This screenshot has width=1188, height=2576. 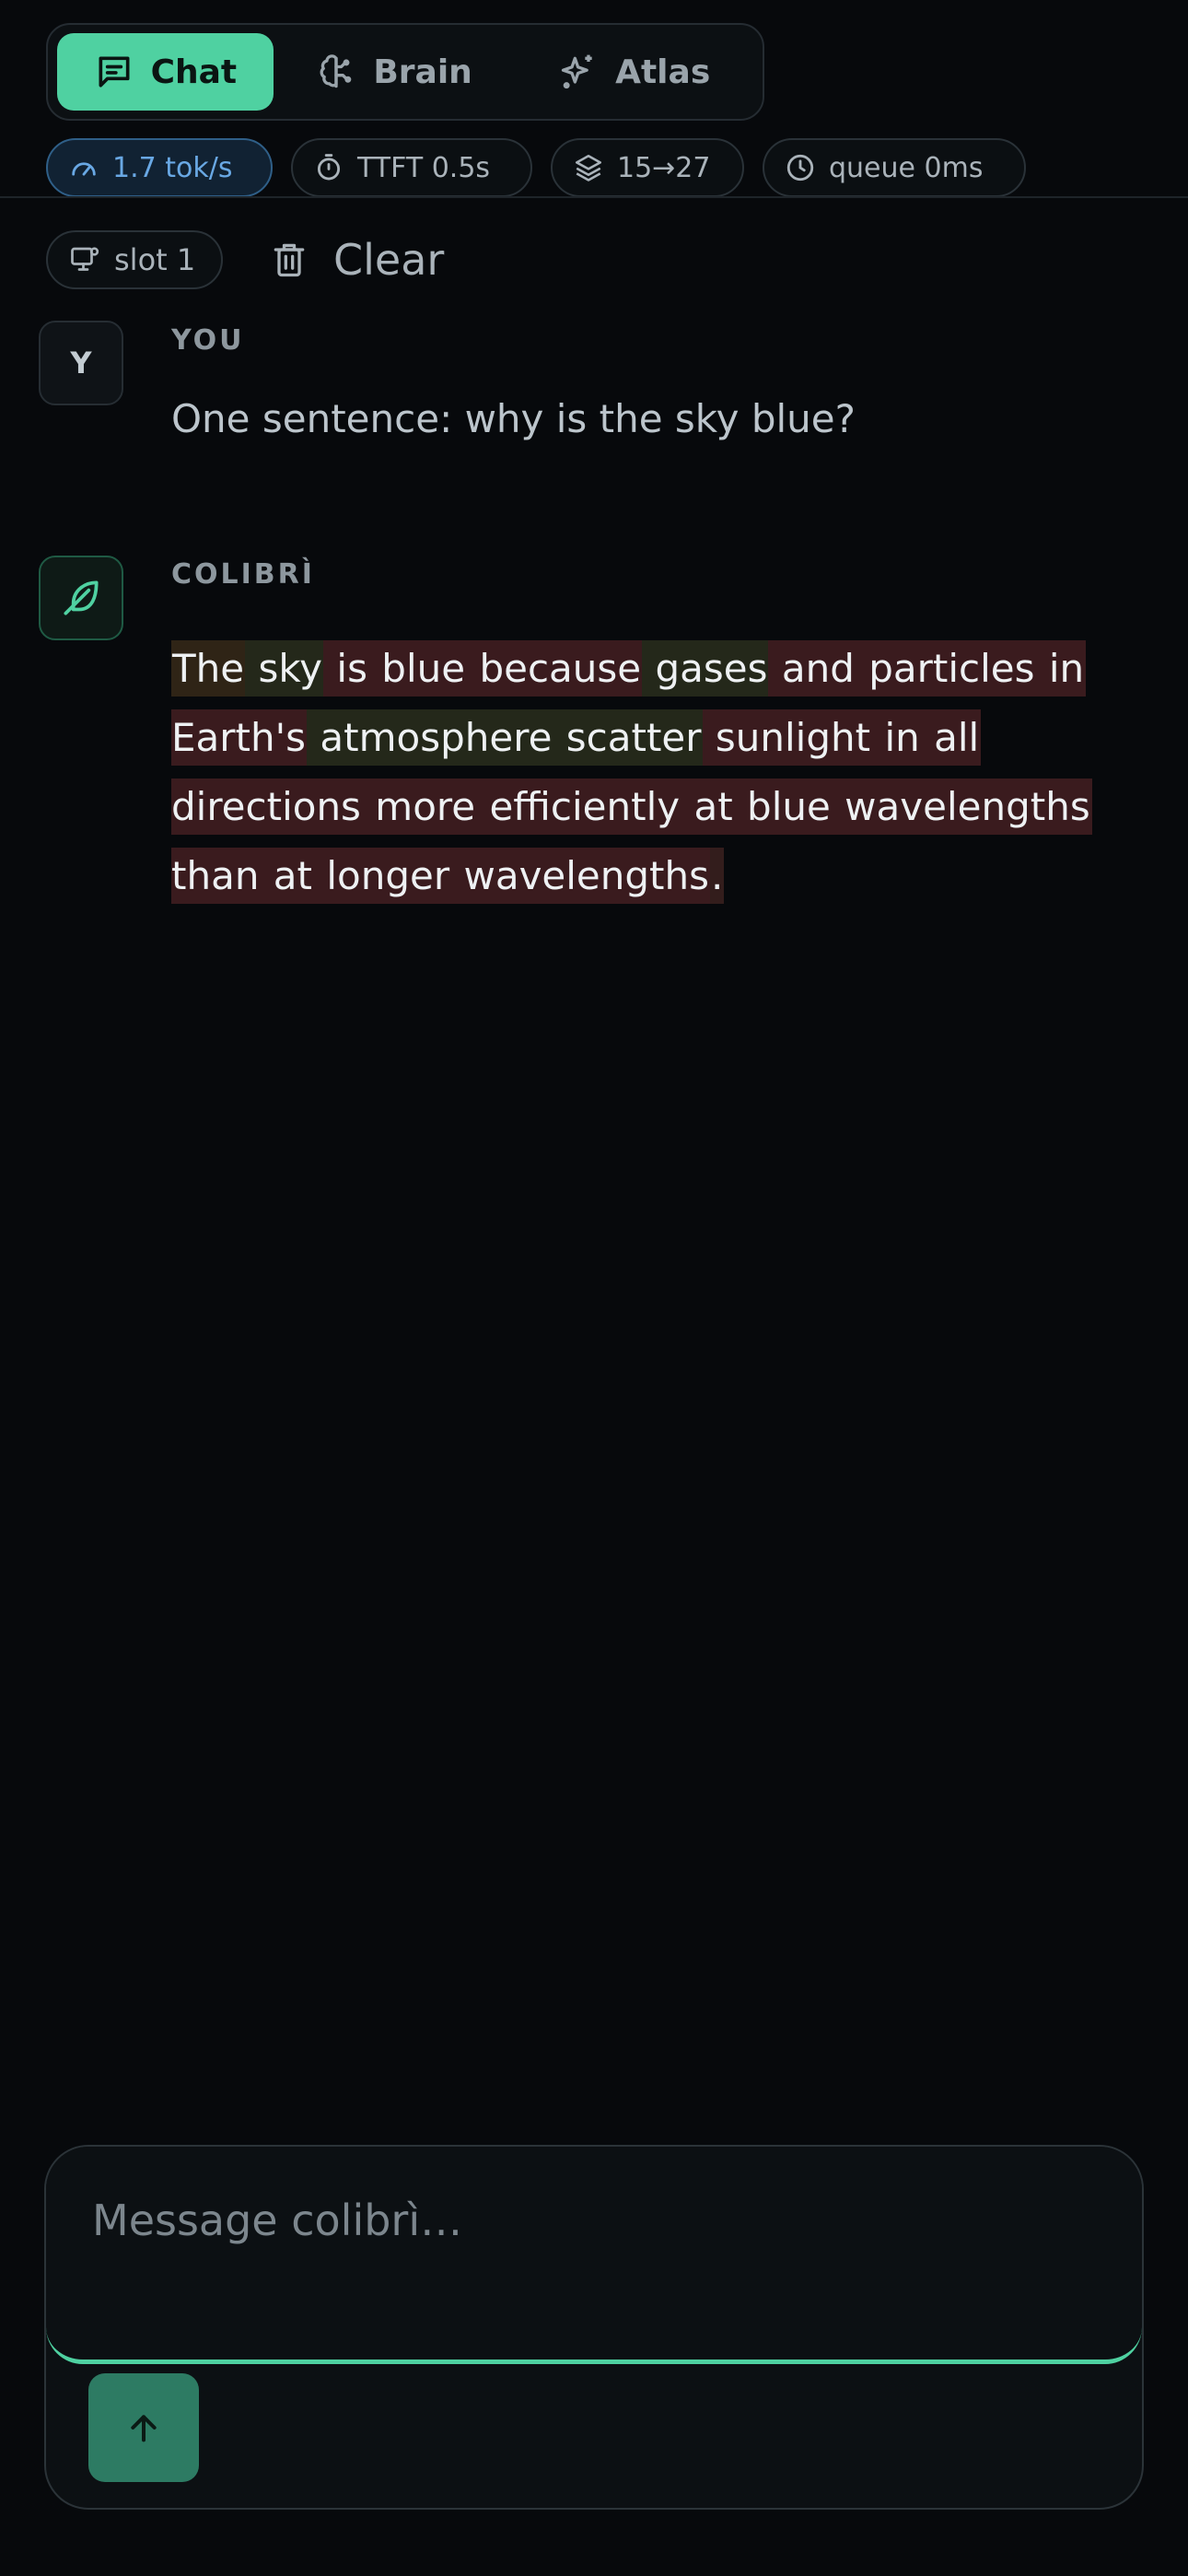 What do you see at coordinates (787, 737) in the screenshot?
I see `response-token: sunlight` at bounding box center [787, 737].